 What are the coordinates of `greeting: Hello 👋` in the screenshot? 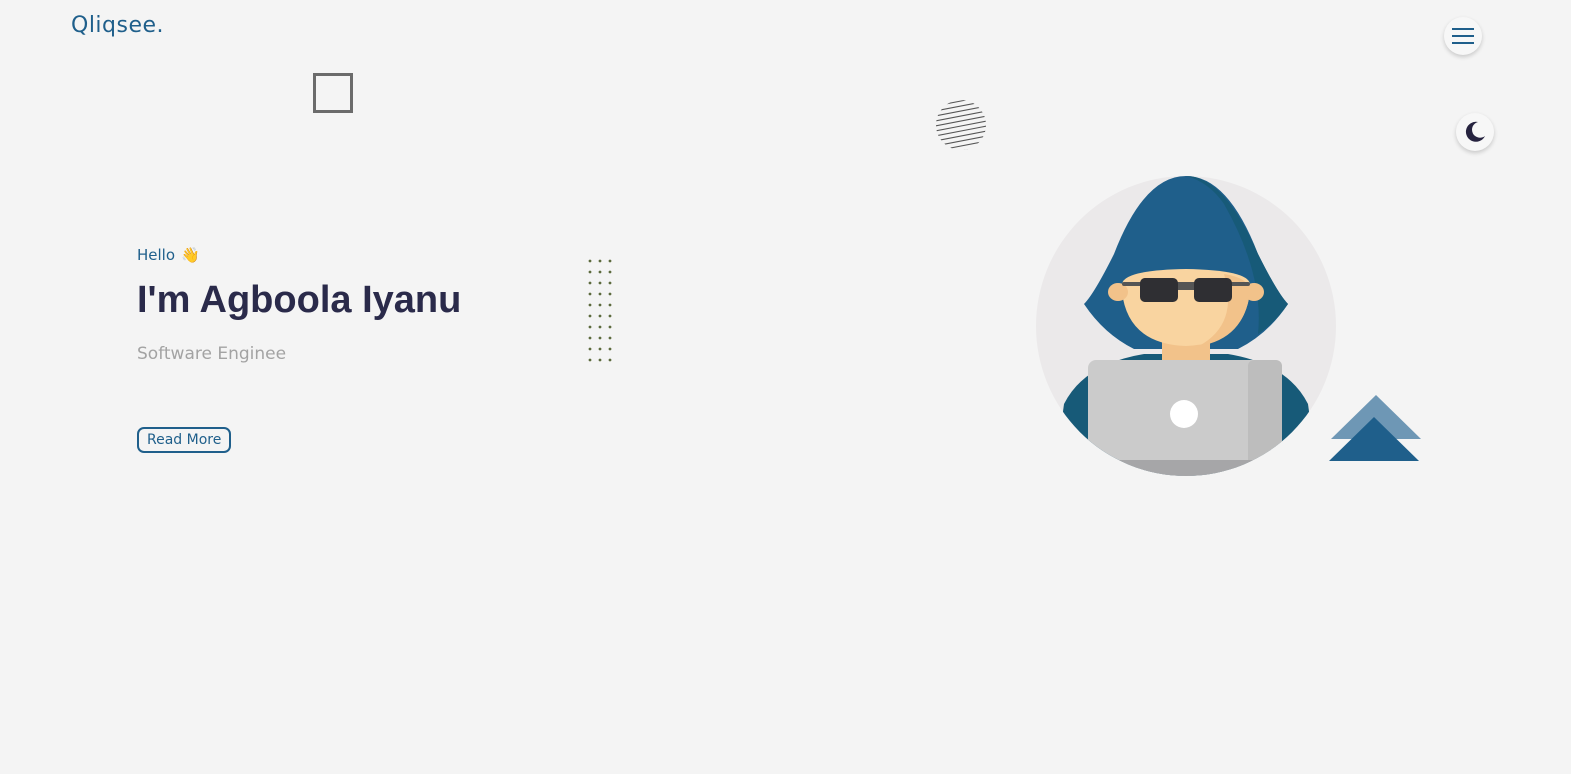 It's located at (168, 255).